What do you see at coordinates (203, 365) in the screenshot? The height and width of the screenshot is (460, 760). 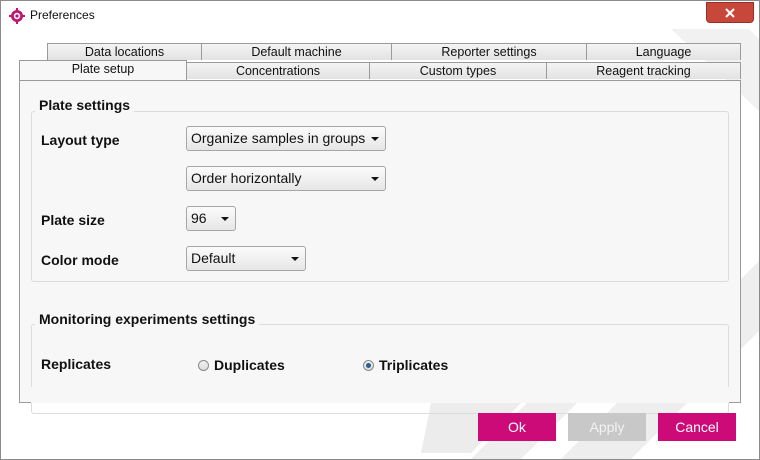 I see `radio-off-icon` at bounding box center [203, 365].